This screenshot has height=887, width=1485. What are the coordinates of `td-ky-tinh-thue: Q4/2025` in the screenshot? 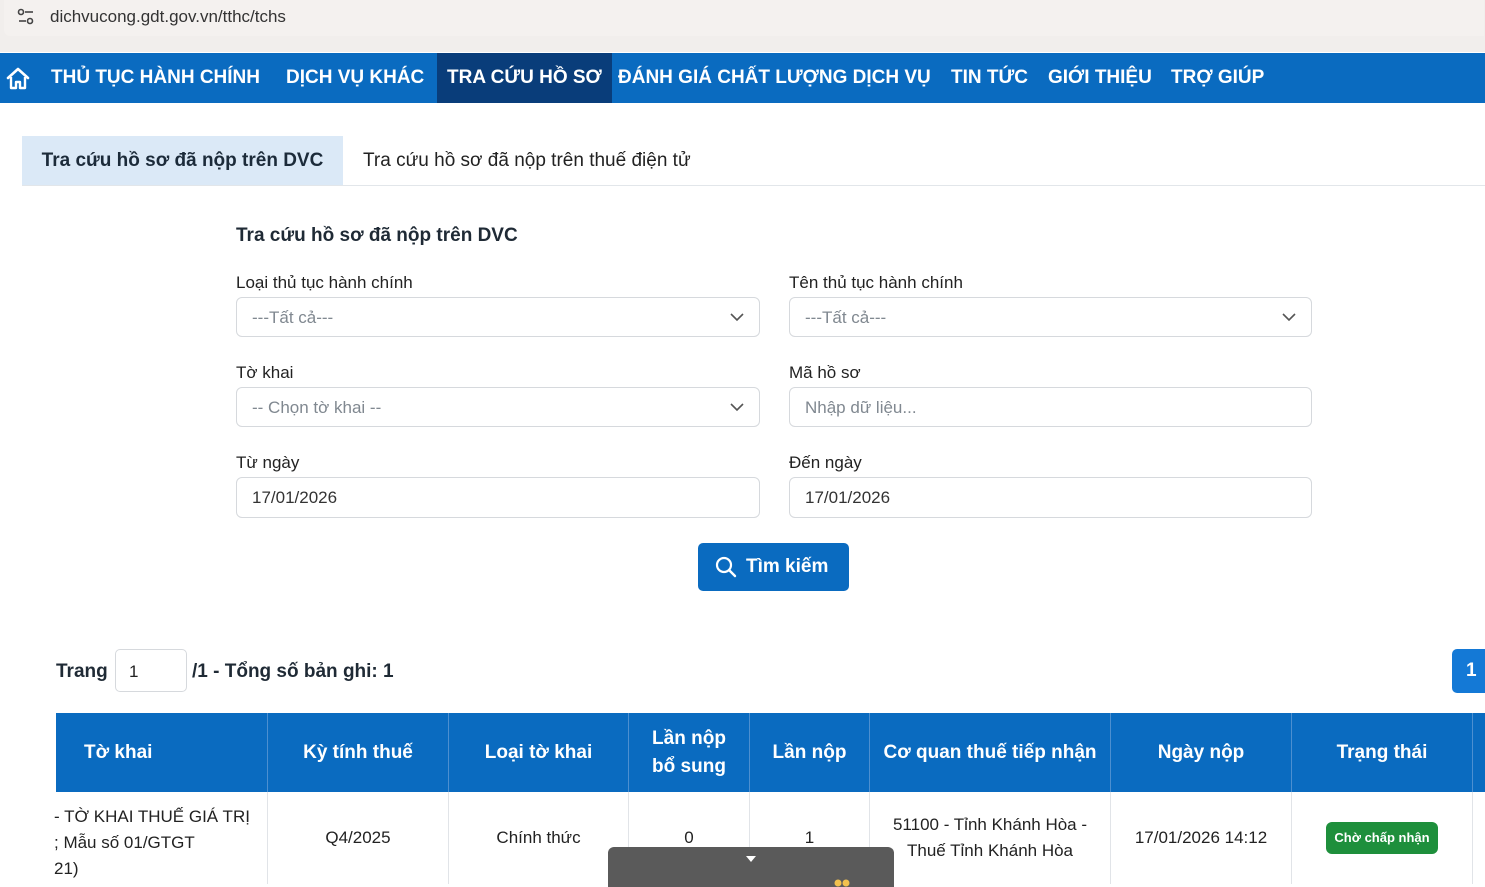 It's located at (358, 838).